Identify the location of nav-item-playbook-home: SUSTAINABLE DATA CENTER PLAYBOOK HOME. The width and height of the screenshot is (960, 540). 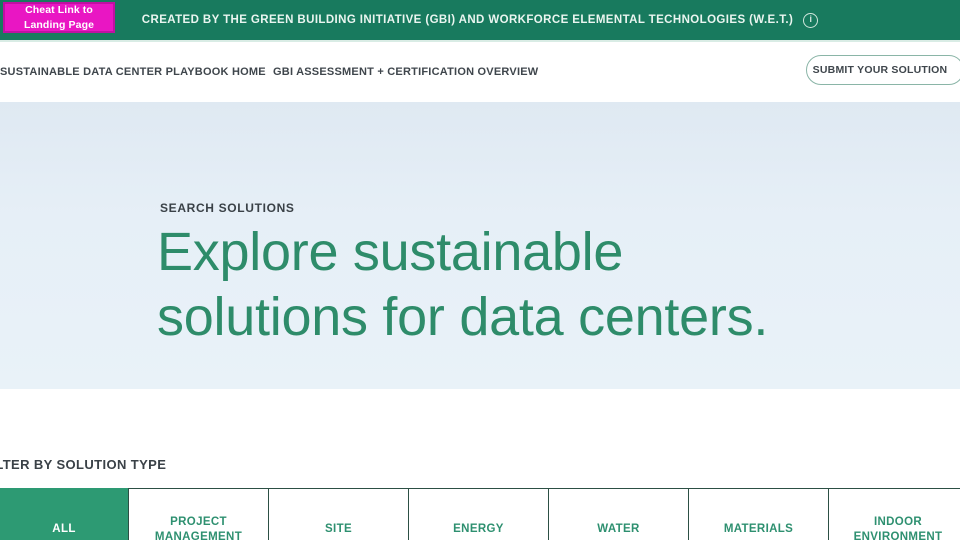
(133, 72).